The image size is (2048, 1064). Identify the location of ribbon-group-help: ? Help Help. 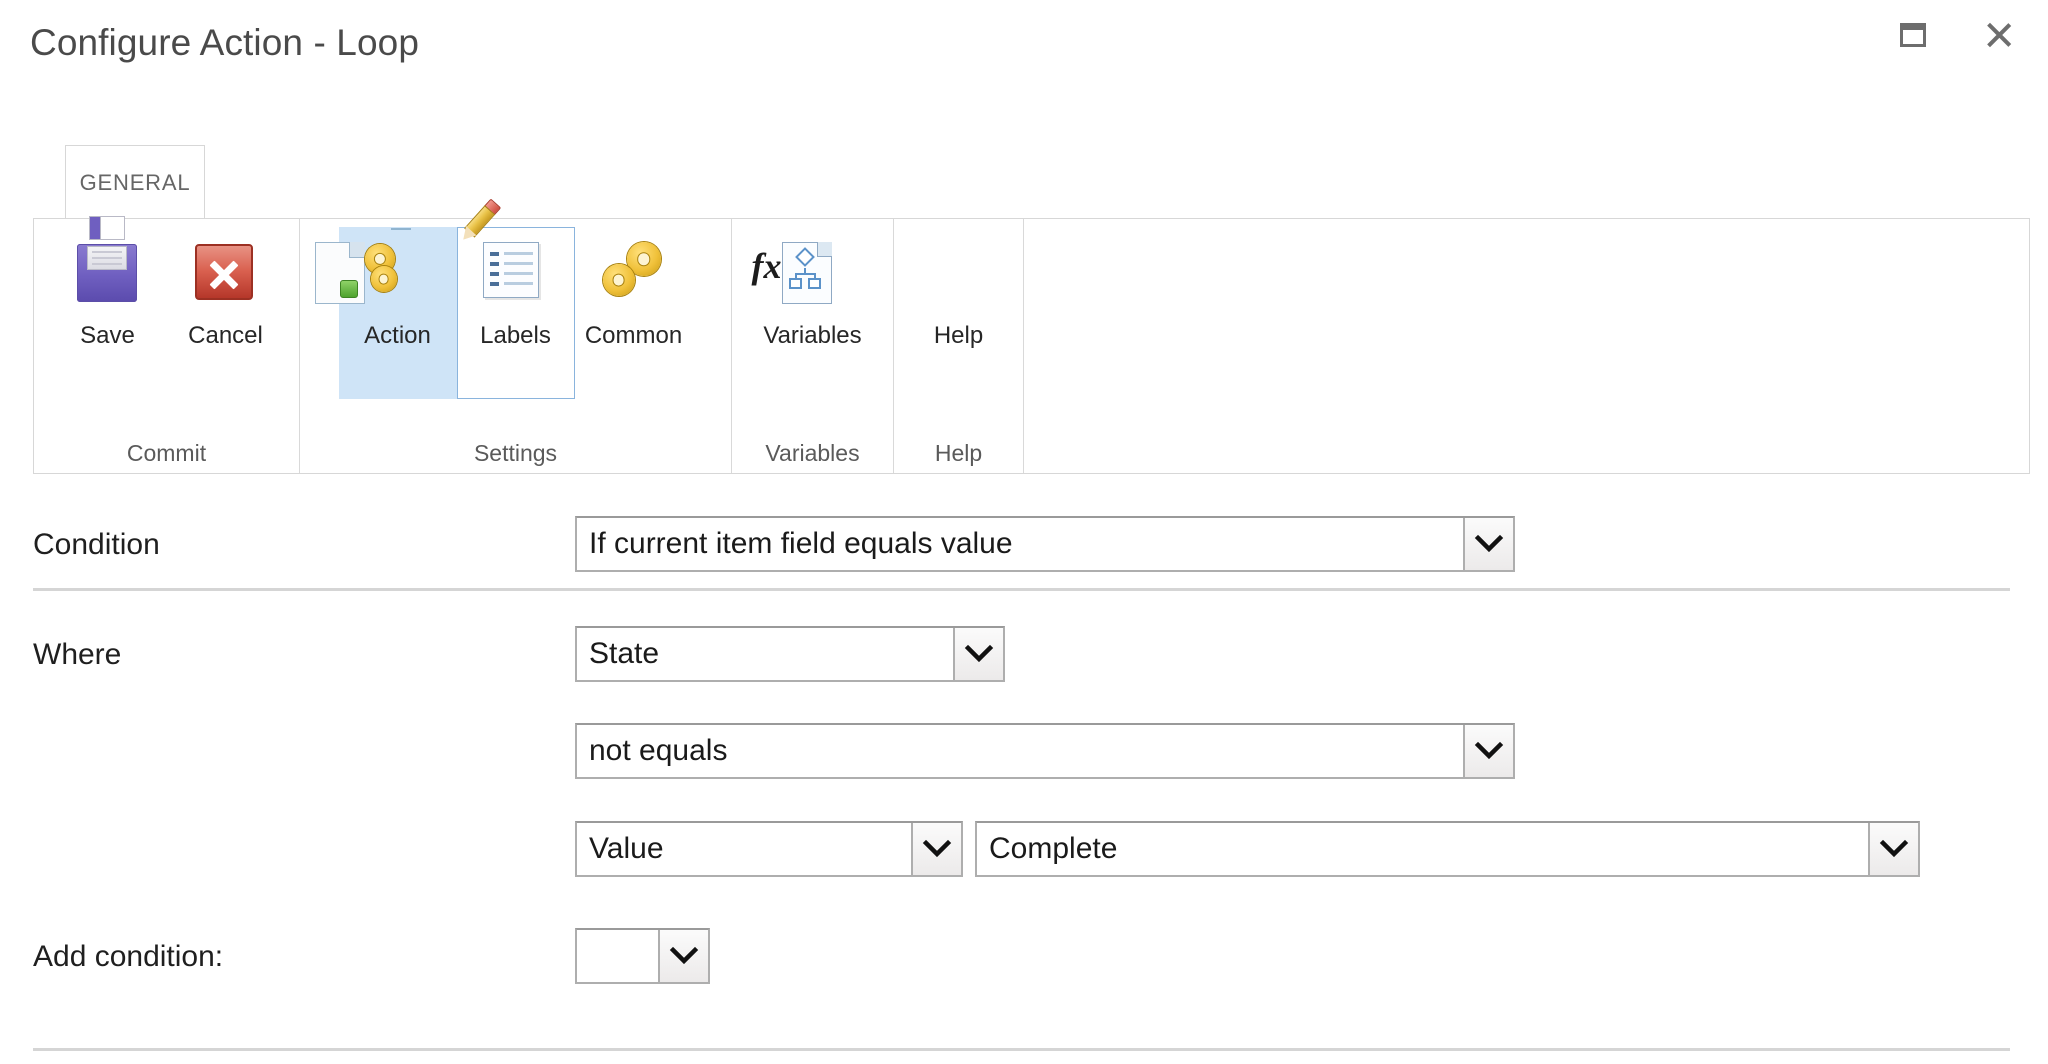
(959, 346).